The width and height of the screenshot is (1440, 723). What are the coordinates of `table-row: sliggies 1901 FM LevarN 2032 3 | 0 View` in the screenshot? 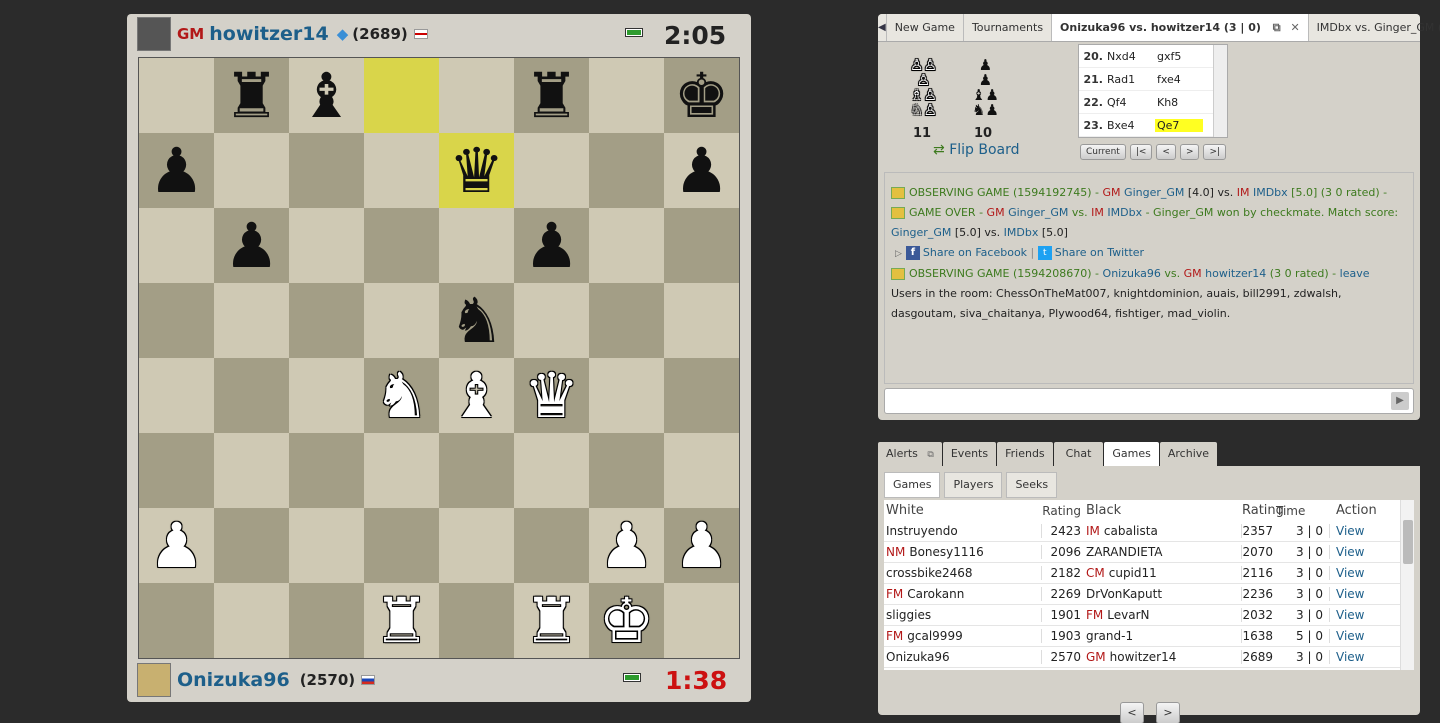 It's located at (1149, 615).